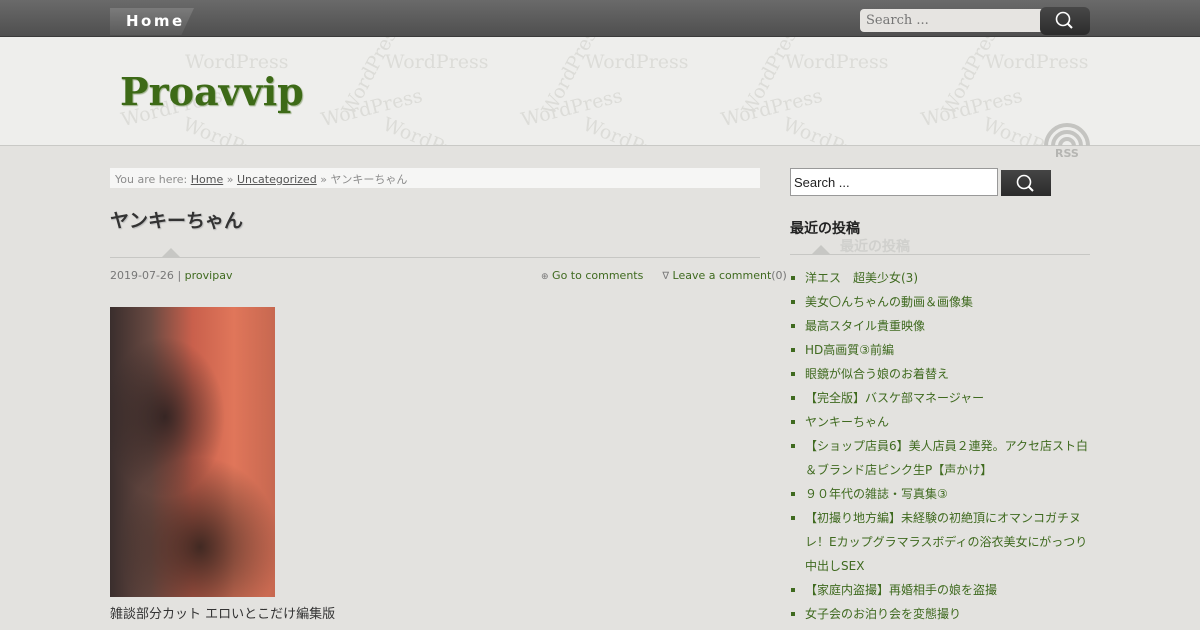 The height and width of the screenshot is (630, 1200). I want to click on go-to-comments-link: Go to comments, so click(597, 275).